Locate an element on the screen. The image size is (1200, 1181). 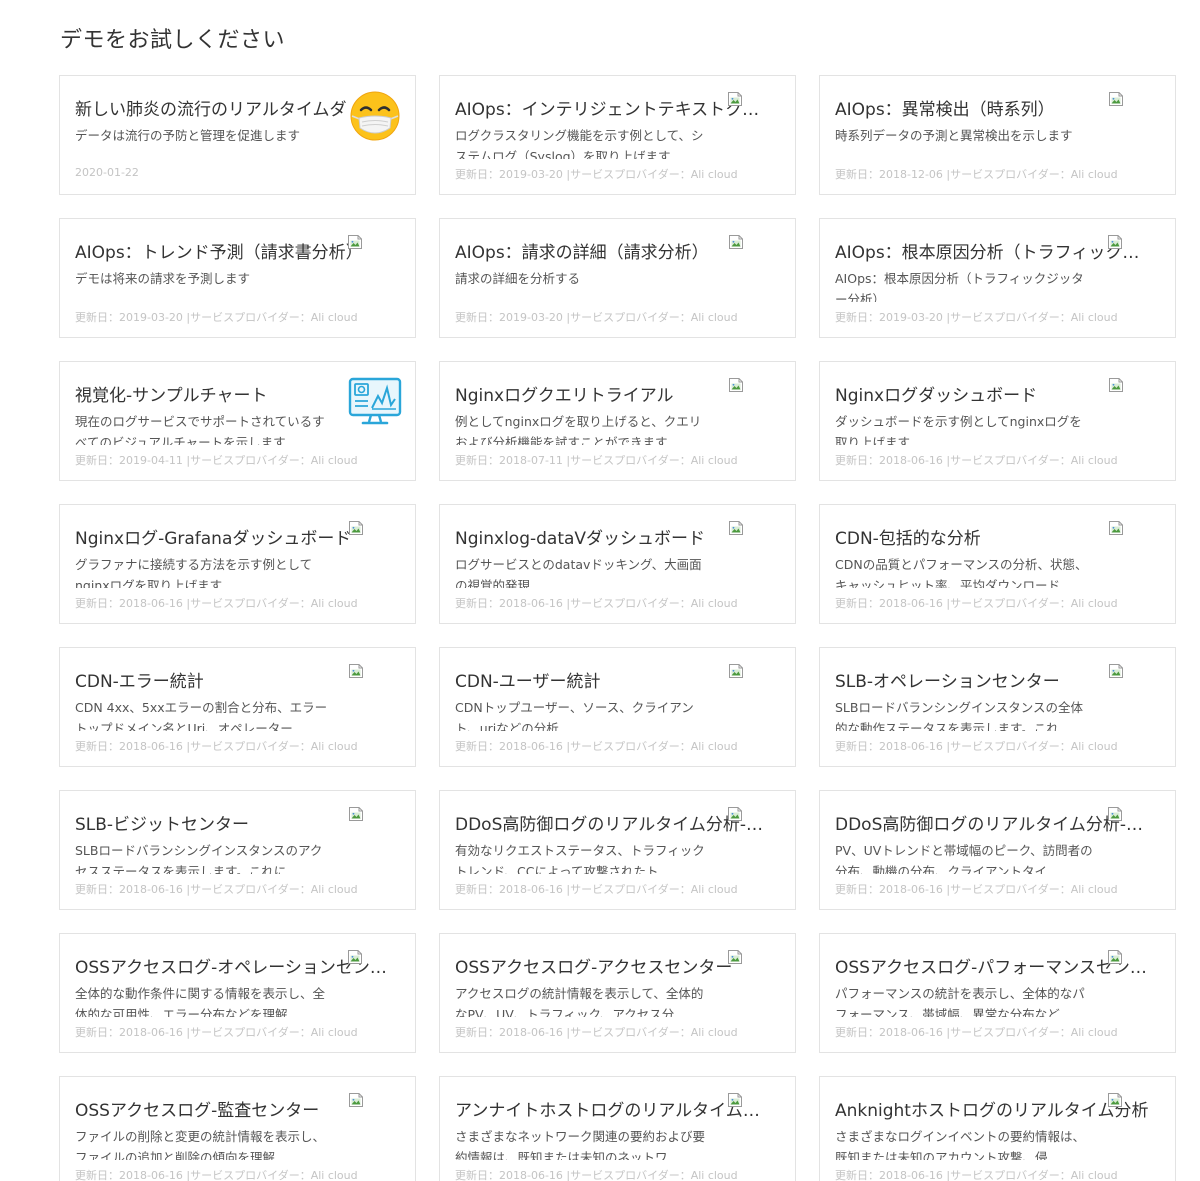
demo-card-description: CDNの品質とパフォーマンスの分析、状態、キャッシュヒット率、平均ダウンロード is located at coordinates (961, 572).